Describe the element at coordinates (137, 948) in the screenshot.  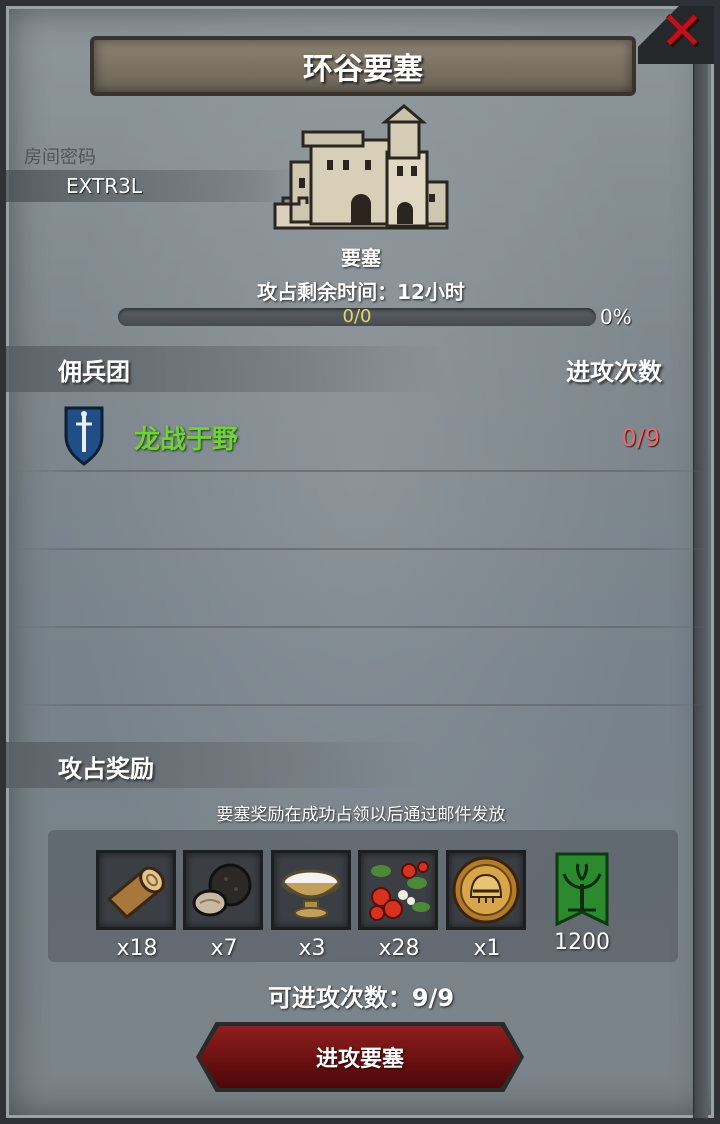
I see `reward-quantity: x18` at that location.